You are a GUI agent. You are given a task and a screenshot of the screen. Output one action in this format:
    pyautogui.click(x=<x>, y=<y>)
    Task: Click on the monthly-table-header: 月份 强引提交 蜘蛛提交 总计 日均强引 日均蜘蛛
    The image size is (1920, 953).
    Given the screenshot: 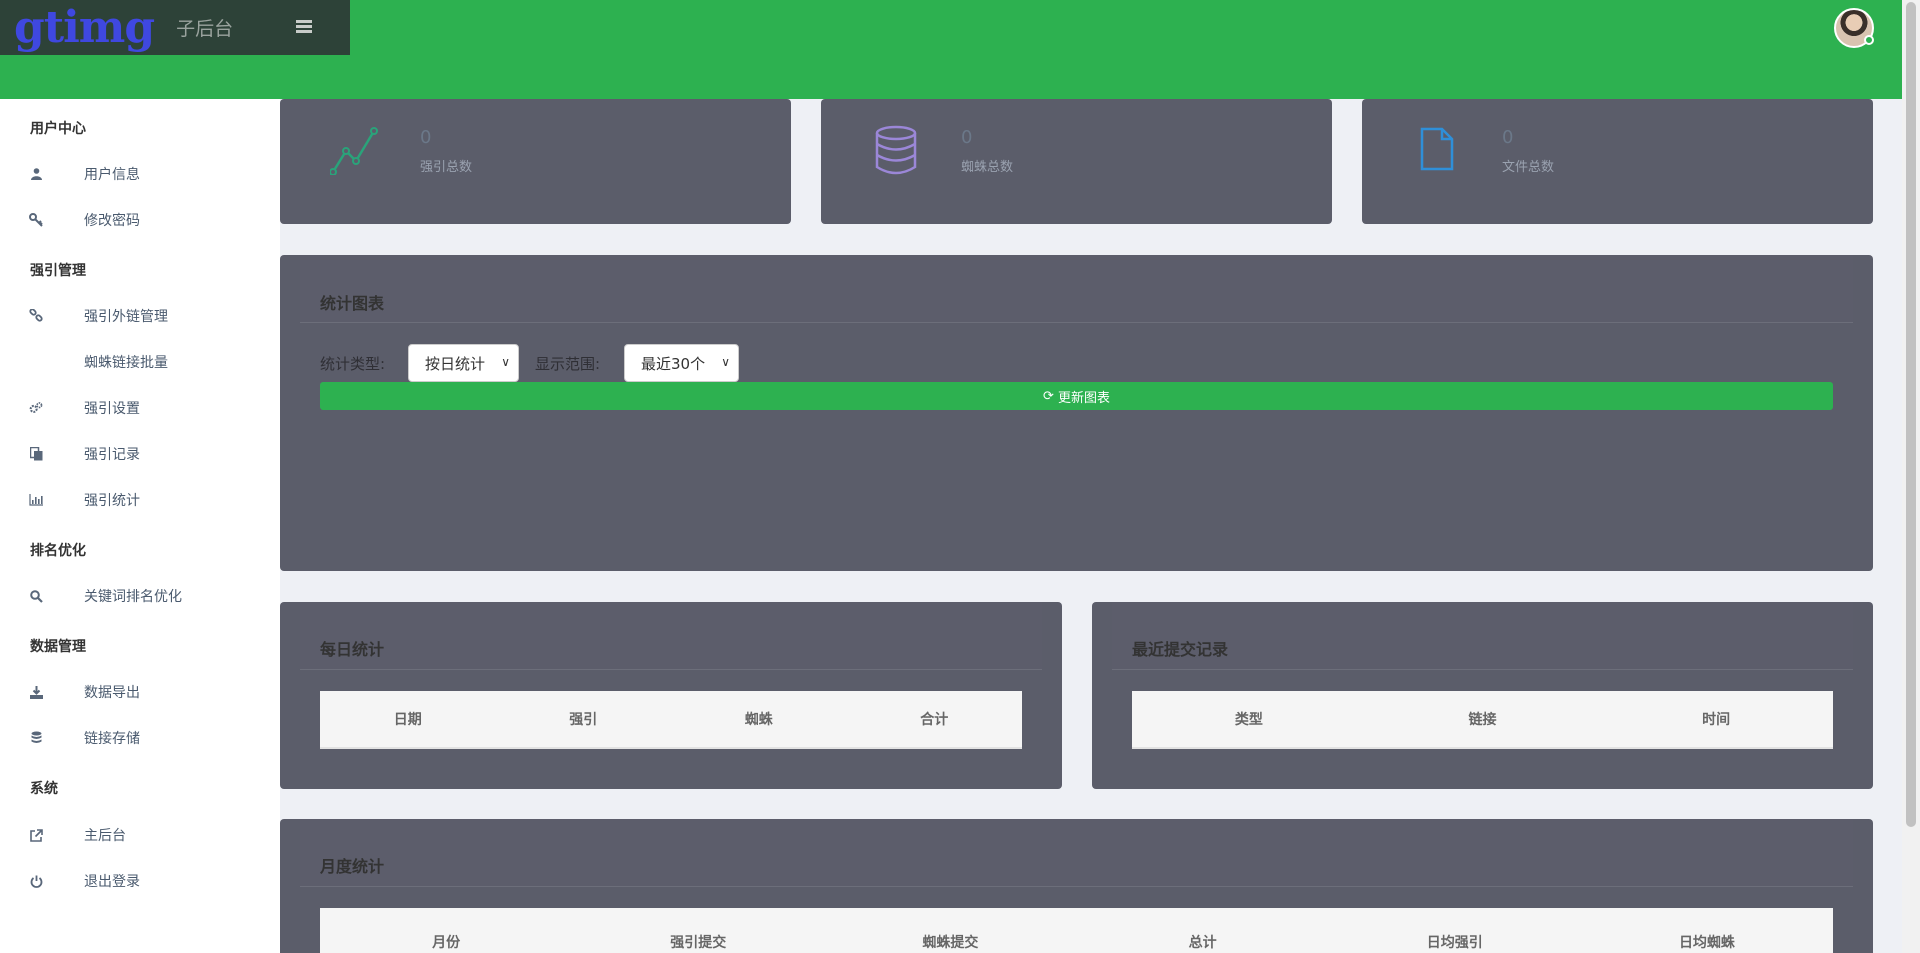 What is the action you would take?
    pyautogui.click(x=1076, y=930)
    